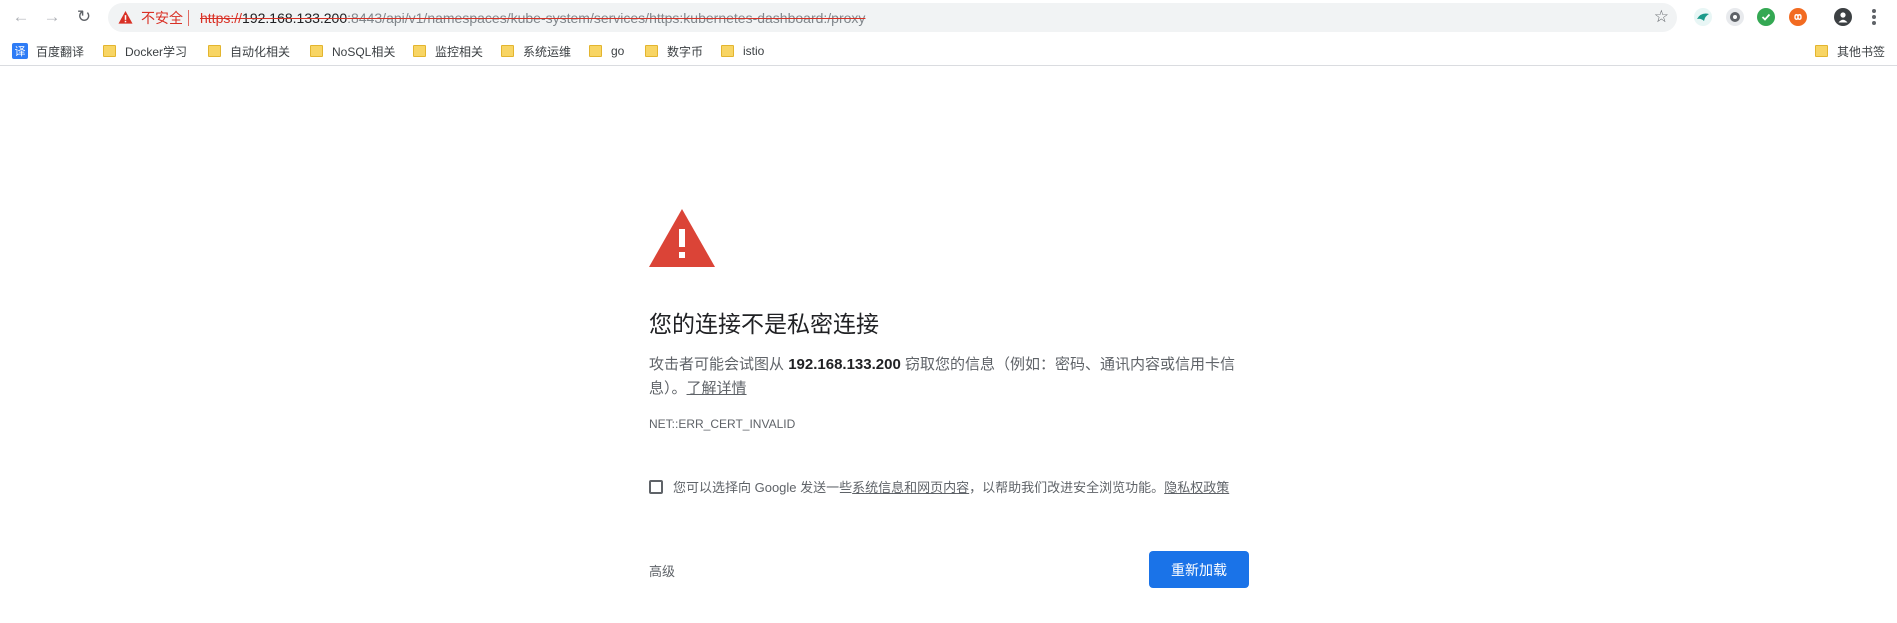 The width and height of the screenshot is (1897, 623). What do you see at coordinates (606, 51) in the screenshot?
I see `bookmark-folder-go: go` at bounding box center [606, 51].